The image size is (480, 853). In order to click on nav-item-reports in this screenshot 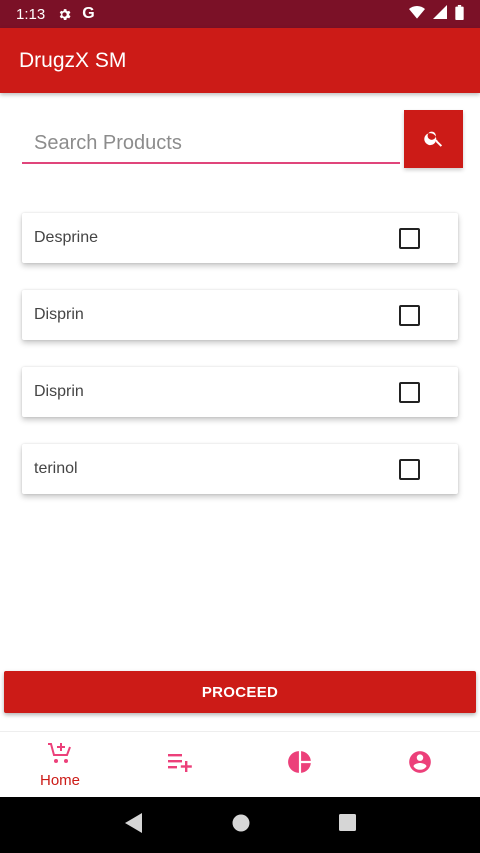, I will do `click(300, 764)`.